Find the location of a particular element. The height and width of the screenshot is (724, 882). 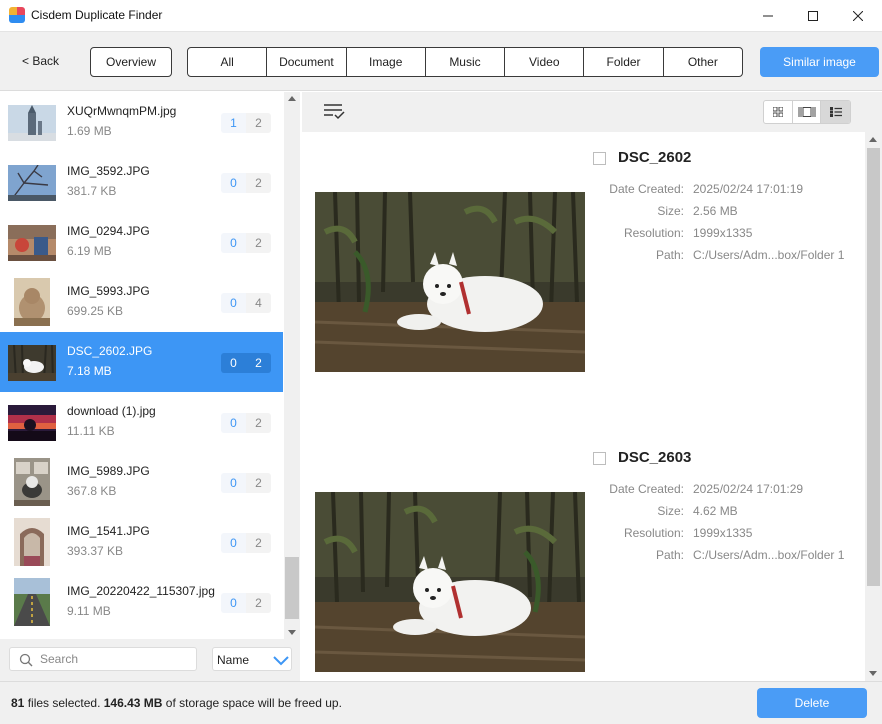

duplicate-count: 1 2 is located at coordinates (246, 123).